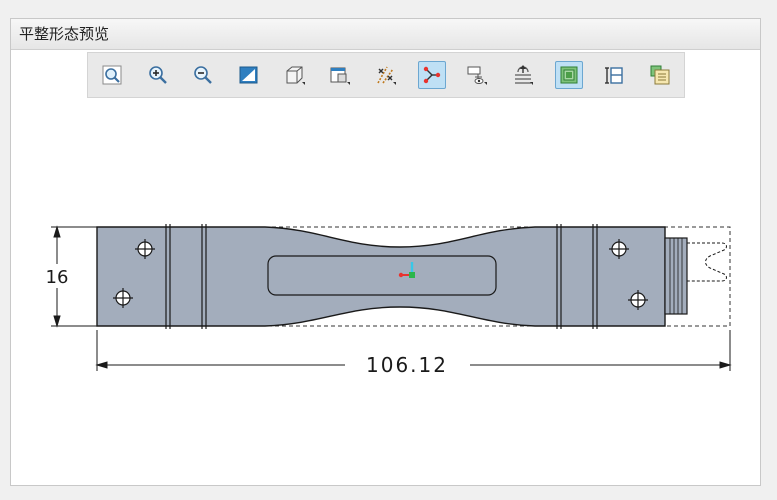  I want to click on part-end-tab, so click(676, 276).